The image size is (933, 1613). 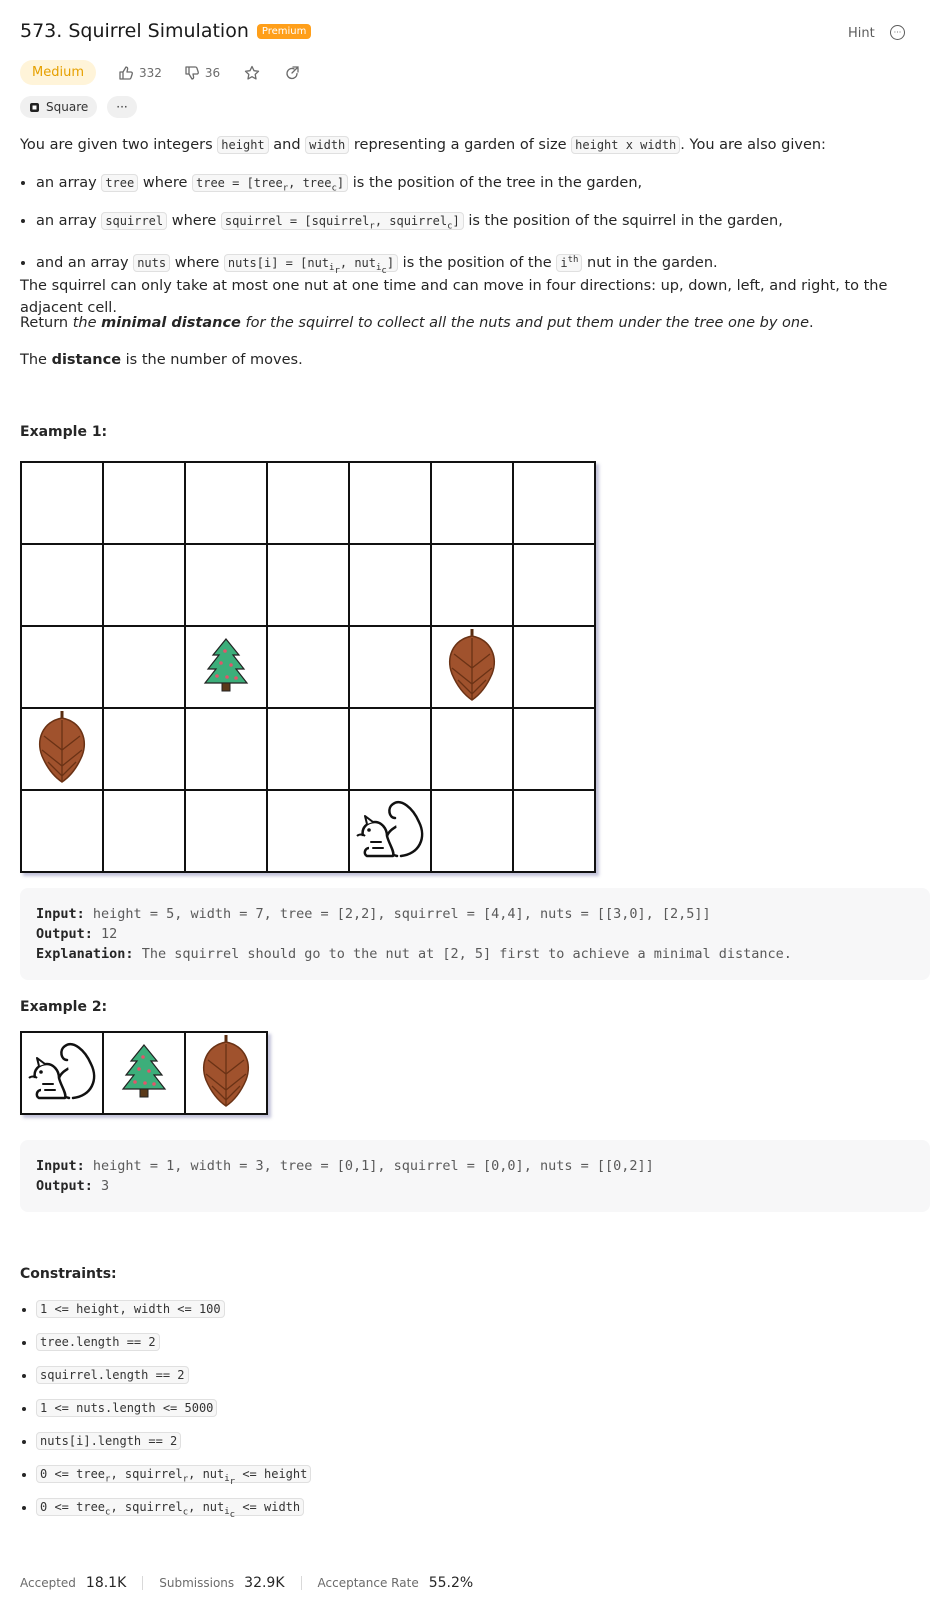 I want to click on meta-row: Medium 332 36, so click(x=160, y=72).